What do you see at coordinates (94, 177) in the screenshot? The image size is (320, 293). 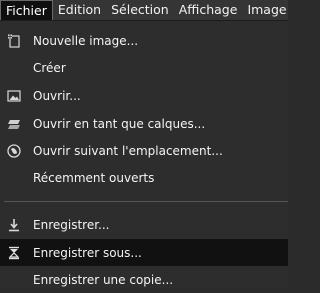 I see `menu-item-label: Récemment ouverts` at bounding box center [94, 177].